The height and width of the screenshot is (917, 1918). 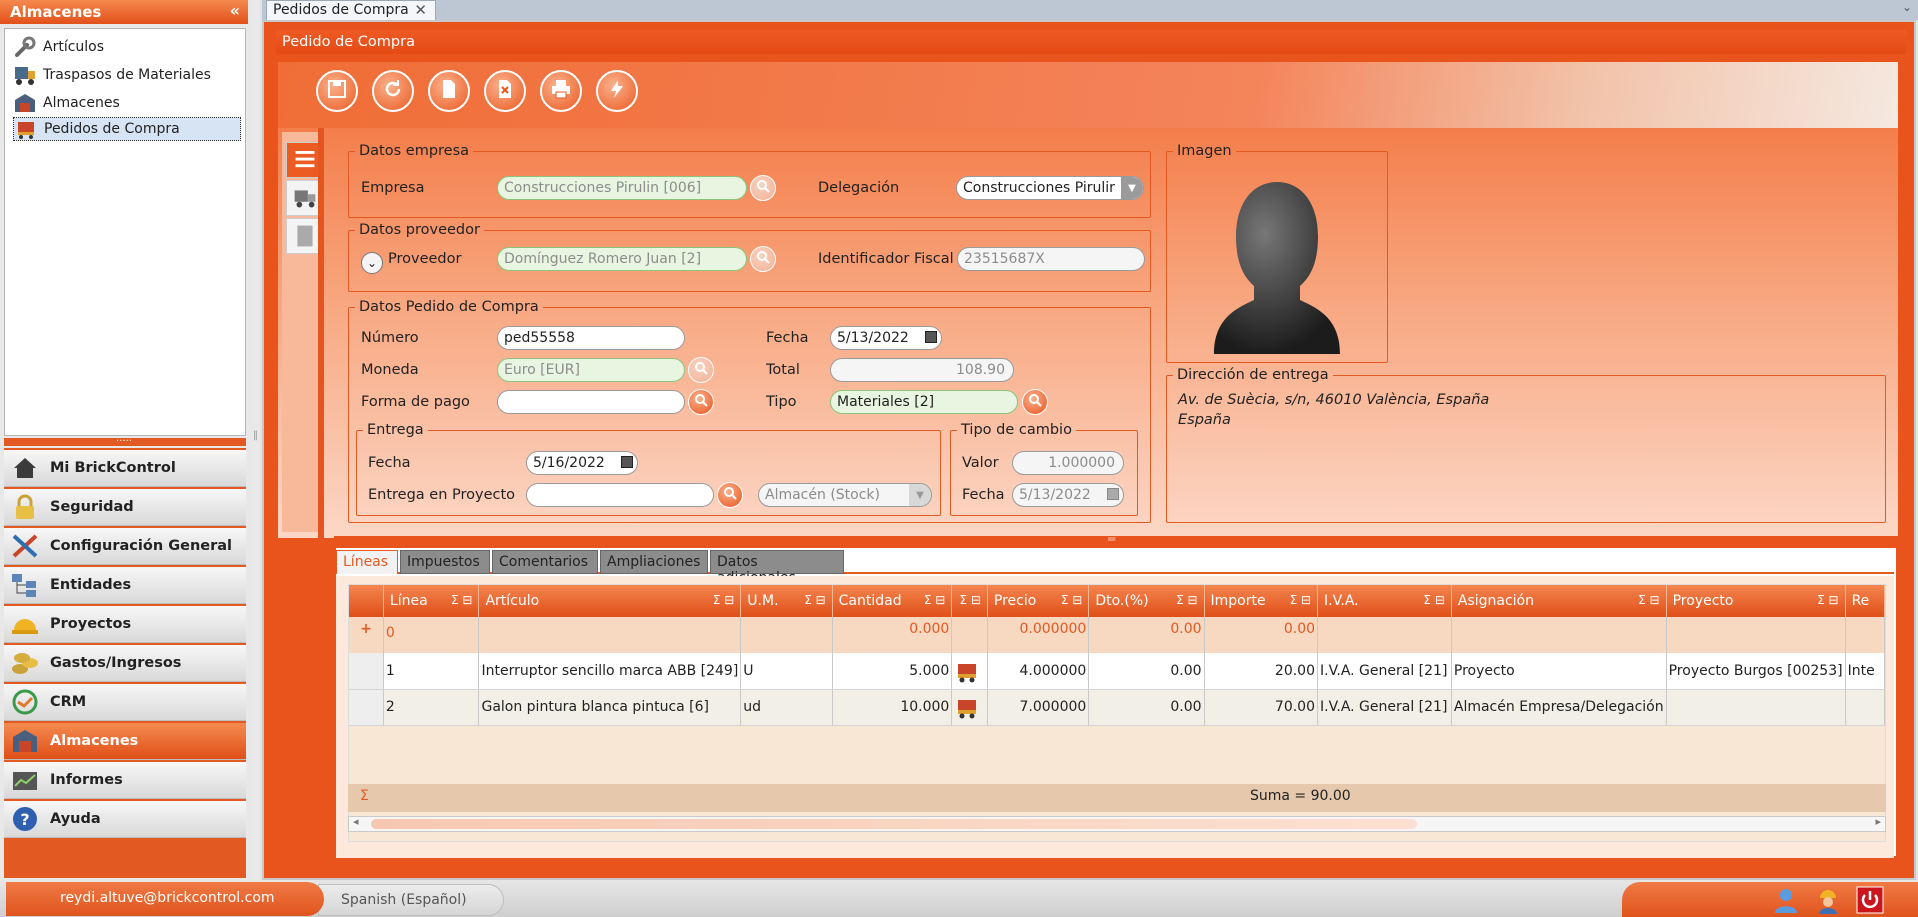 I want to click on current-user: reydi.altuve@brickcontrol.com, so click(x=165, y=899).